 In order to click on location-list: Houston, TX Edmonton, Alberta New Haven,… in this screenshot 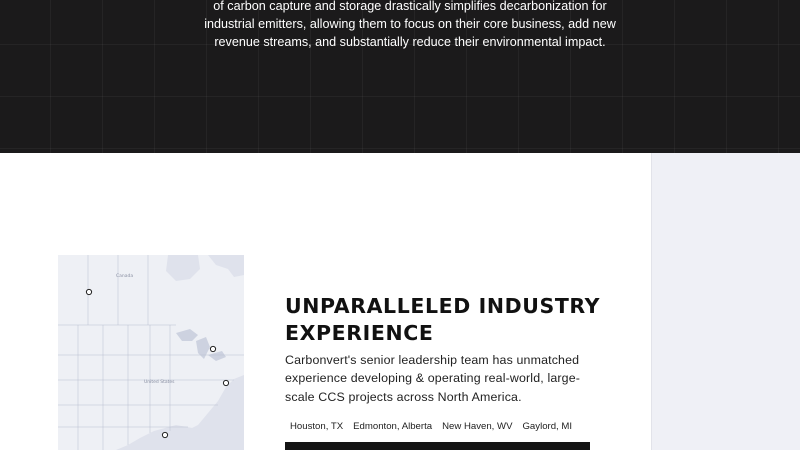, I will do `click(435, 426)`.